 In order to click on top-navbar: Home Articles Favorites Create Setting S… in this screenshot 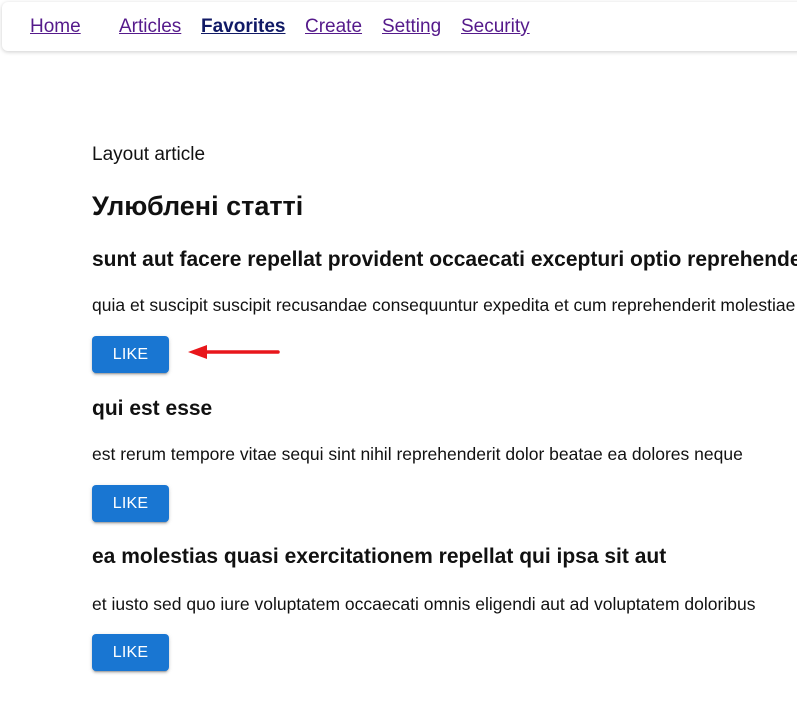, I will do `click(399, 26)`.